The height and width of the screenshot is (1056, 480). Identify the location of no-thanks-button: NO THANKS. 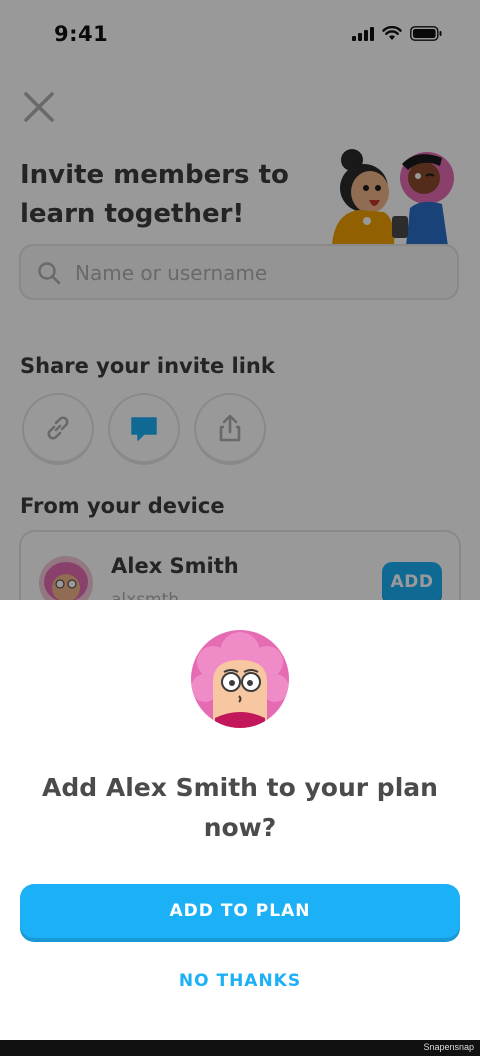
(240, 981).